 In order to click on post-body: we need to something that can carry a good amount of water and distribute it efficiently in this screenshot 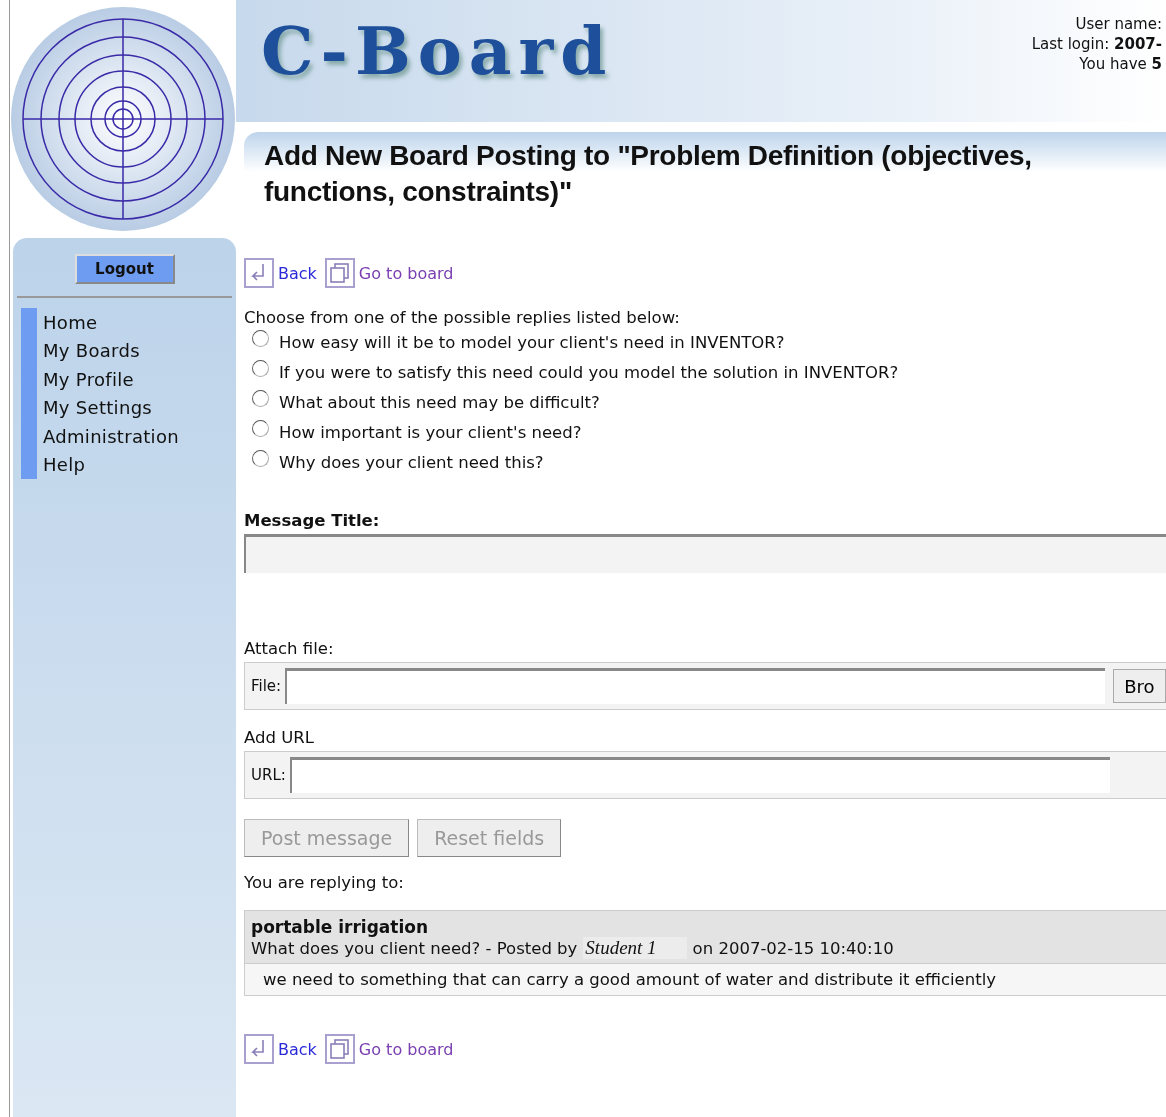, I will do `click(705, 979)`.